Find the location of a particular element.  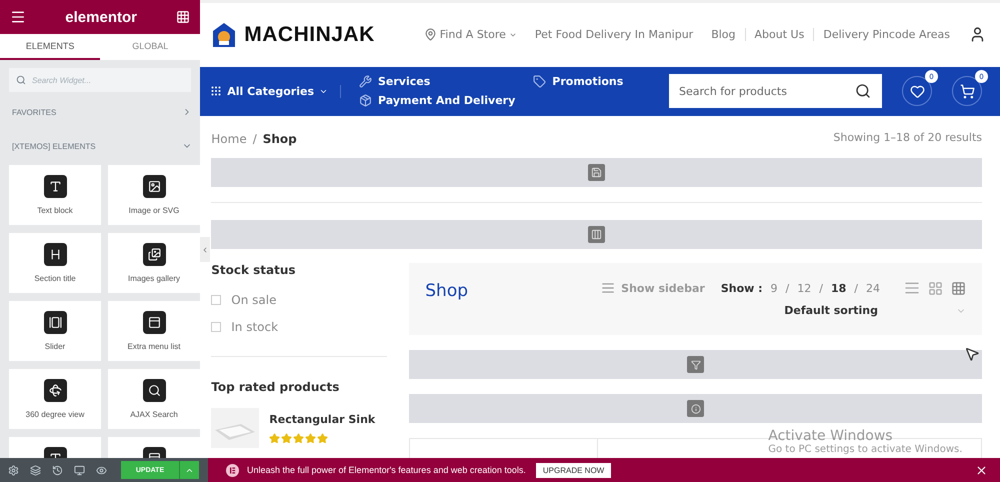

upgrade-button: UPGRADE NOW is located at coordinates (574, 470).